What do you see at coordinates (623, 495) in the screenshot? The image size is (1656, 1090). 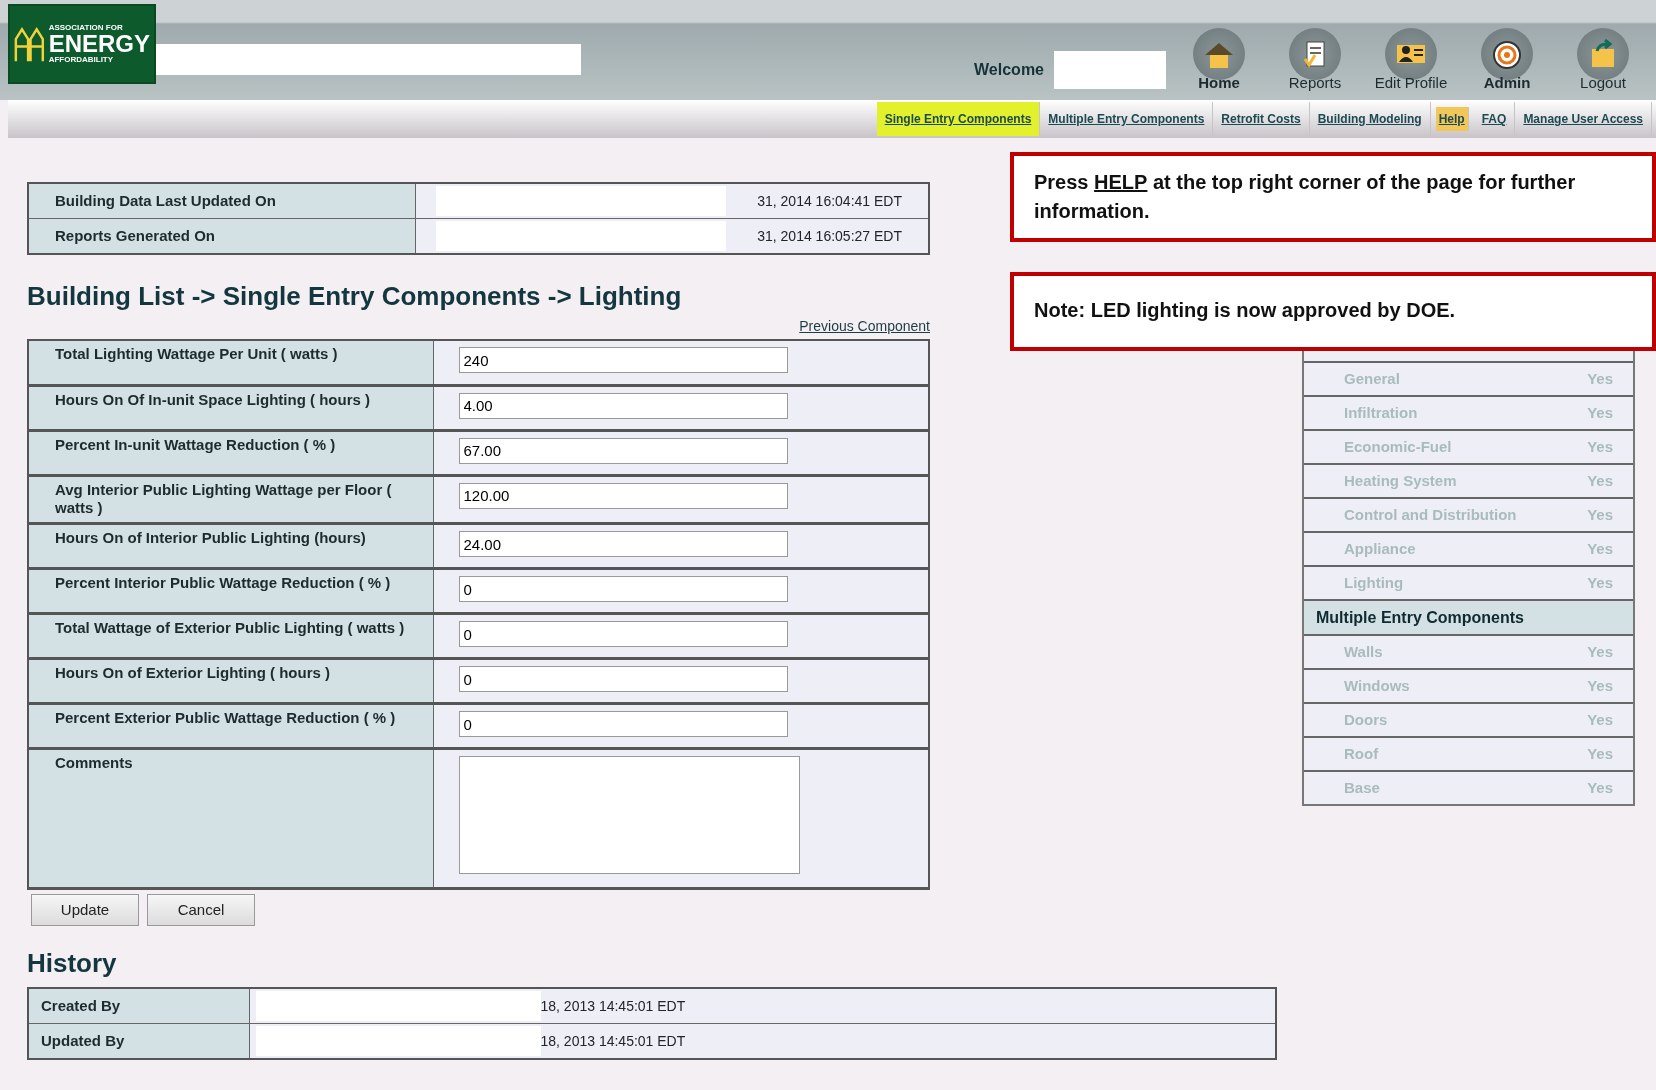 I see `input-field: 120.00` at bounding box center [623, 495].